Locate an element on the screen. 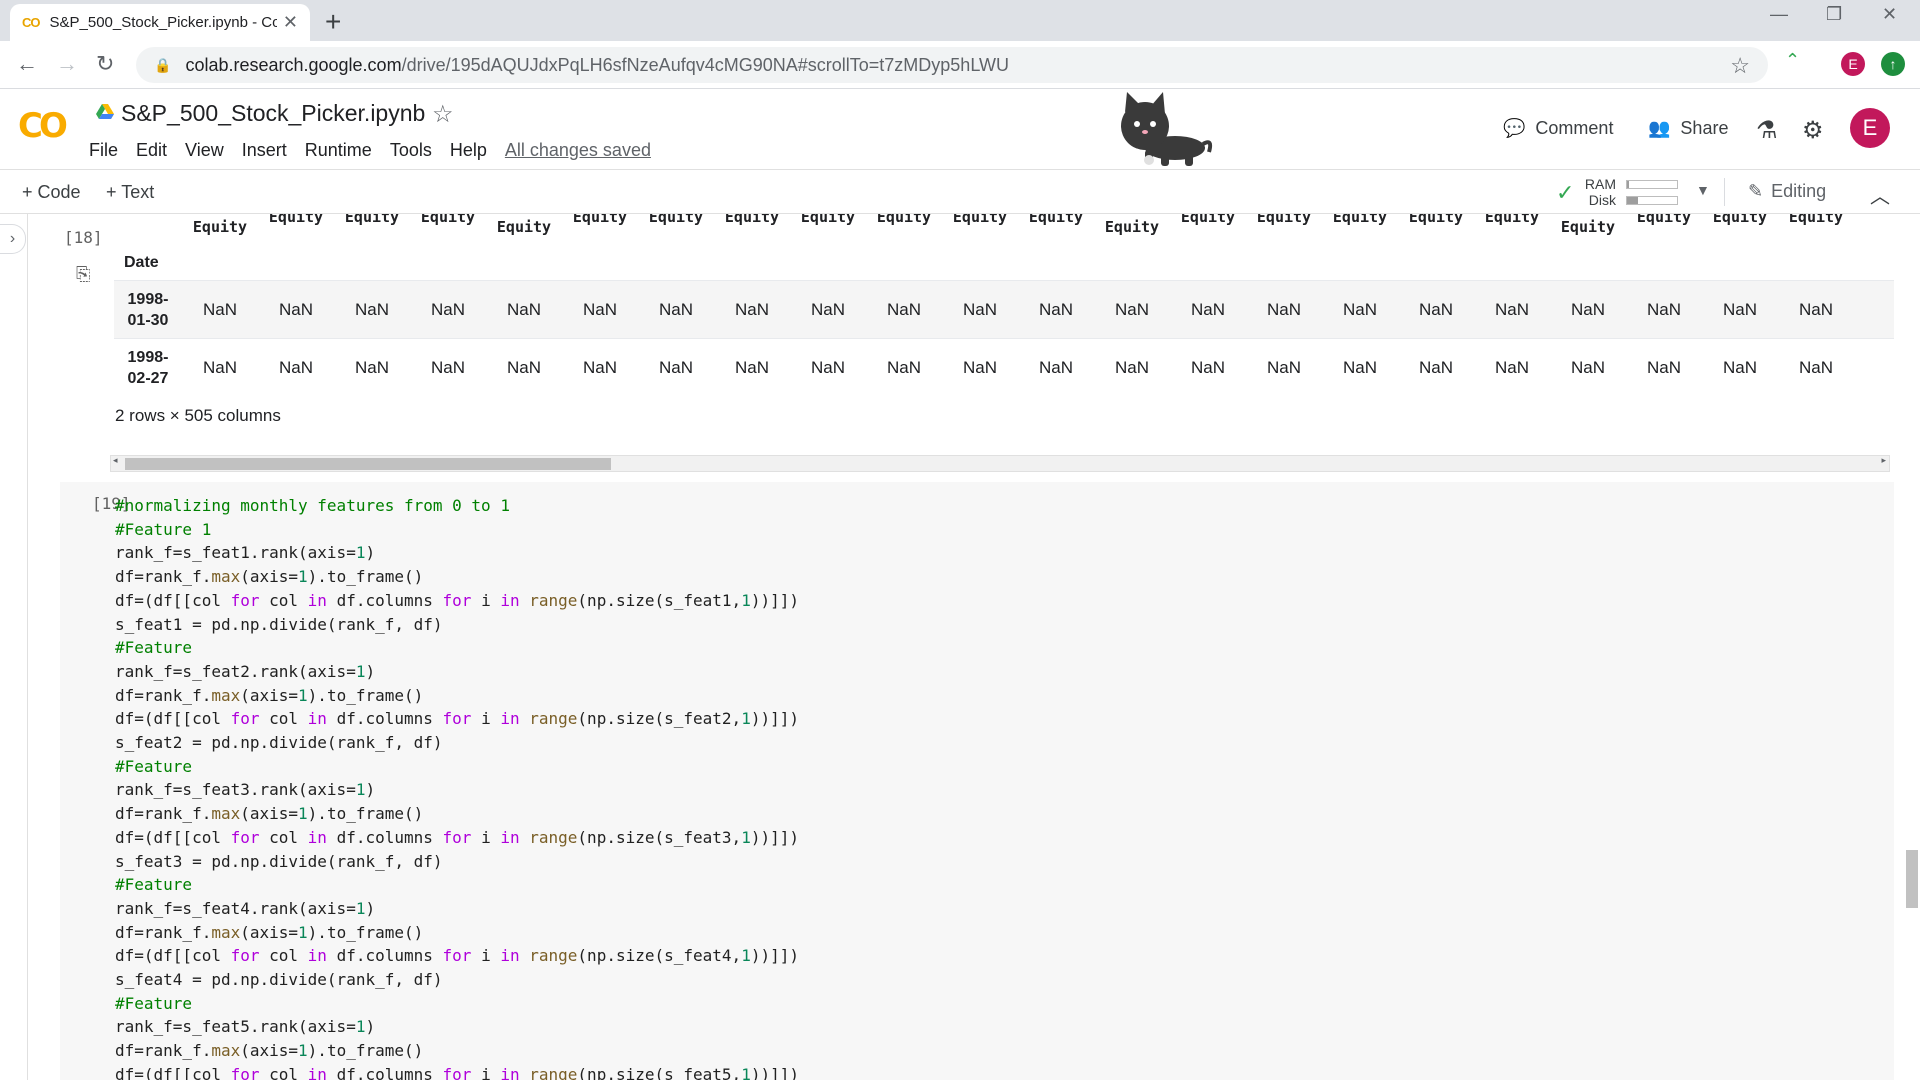  update-icon: ↑ is located at coordinates (1893, 64).